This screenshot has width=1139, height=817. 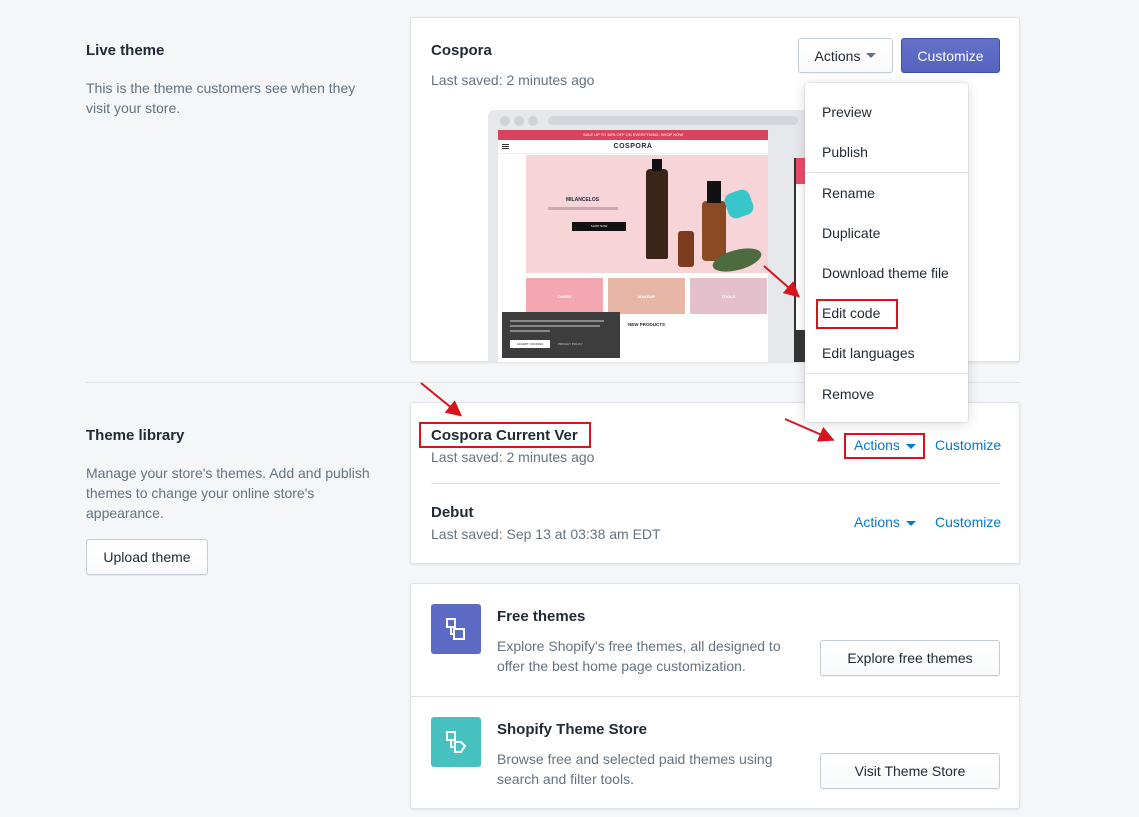 What do you see at coordinates (809, 430) in the screenshot?
I see `arrow-to-actions` at bounding box center [809, 430].